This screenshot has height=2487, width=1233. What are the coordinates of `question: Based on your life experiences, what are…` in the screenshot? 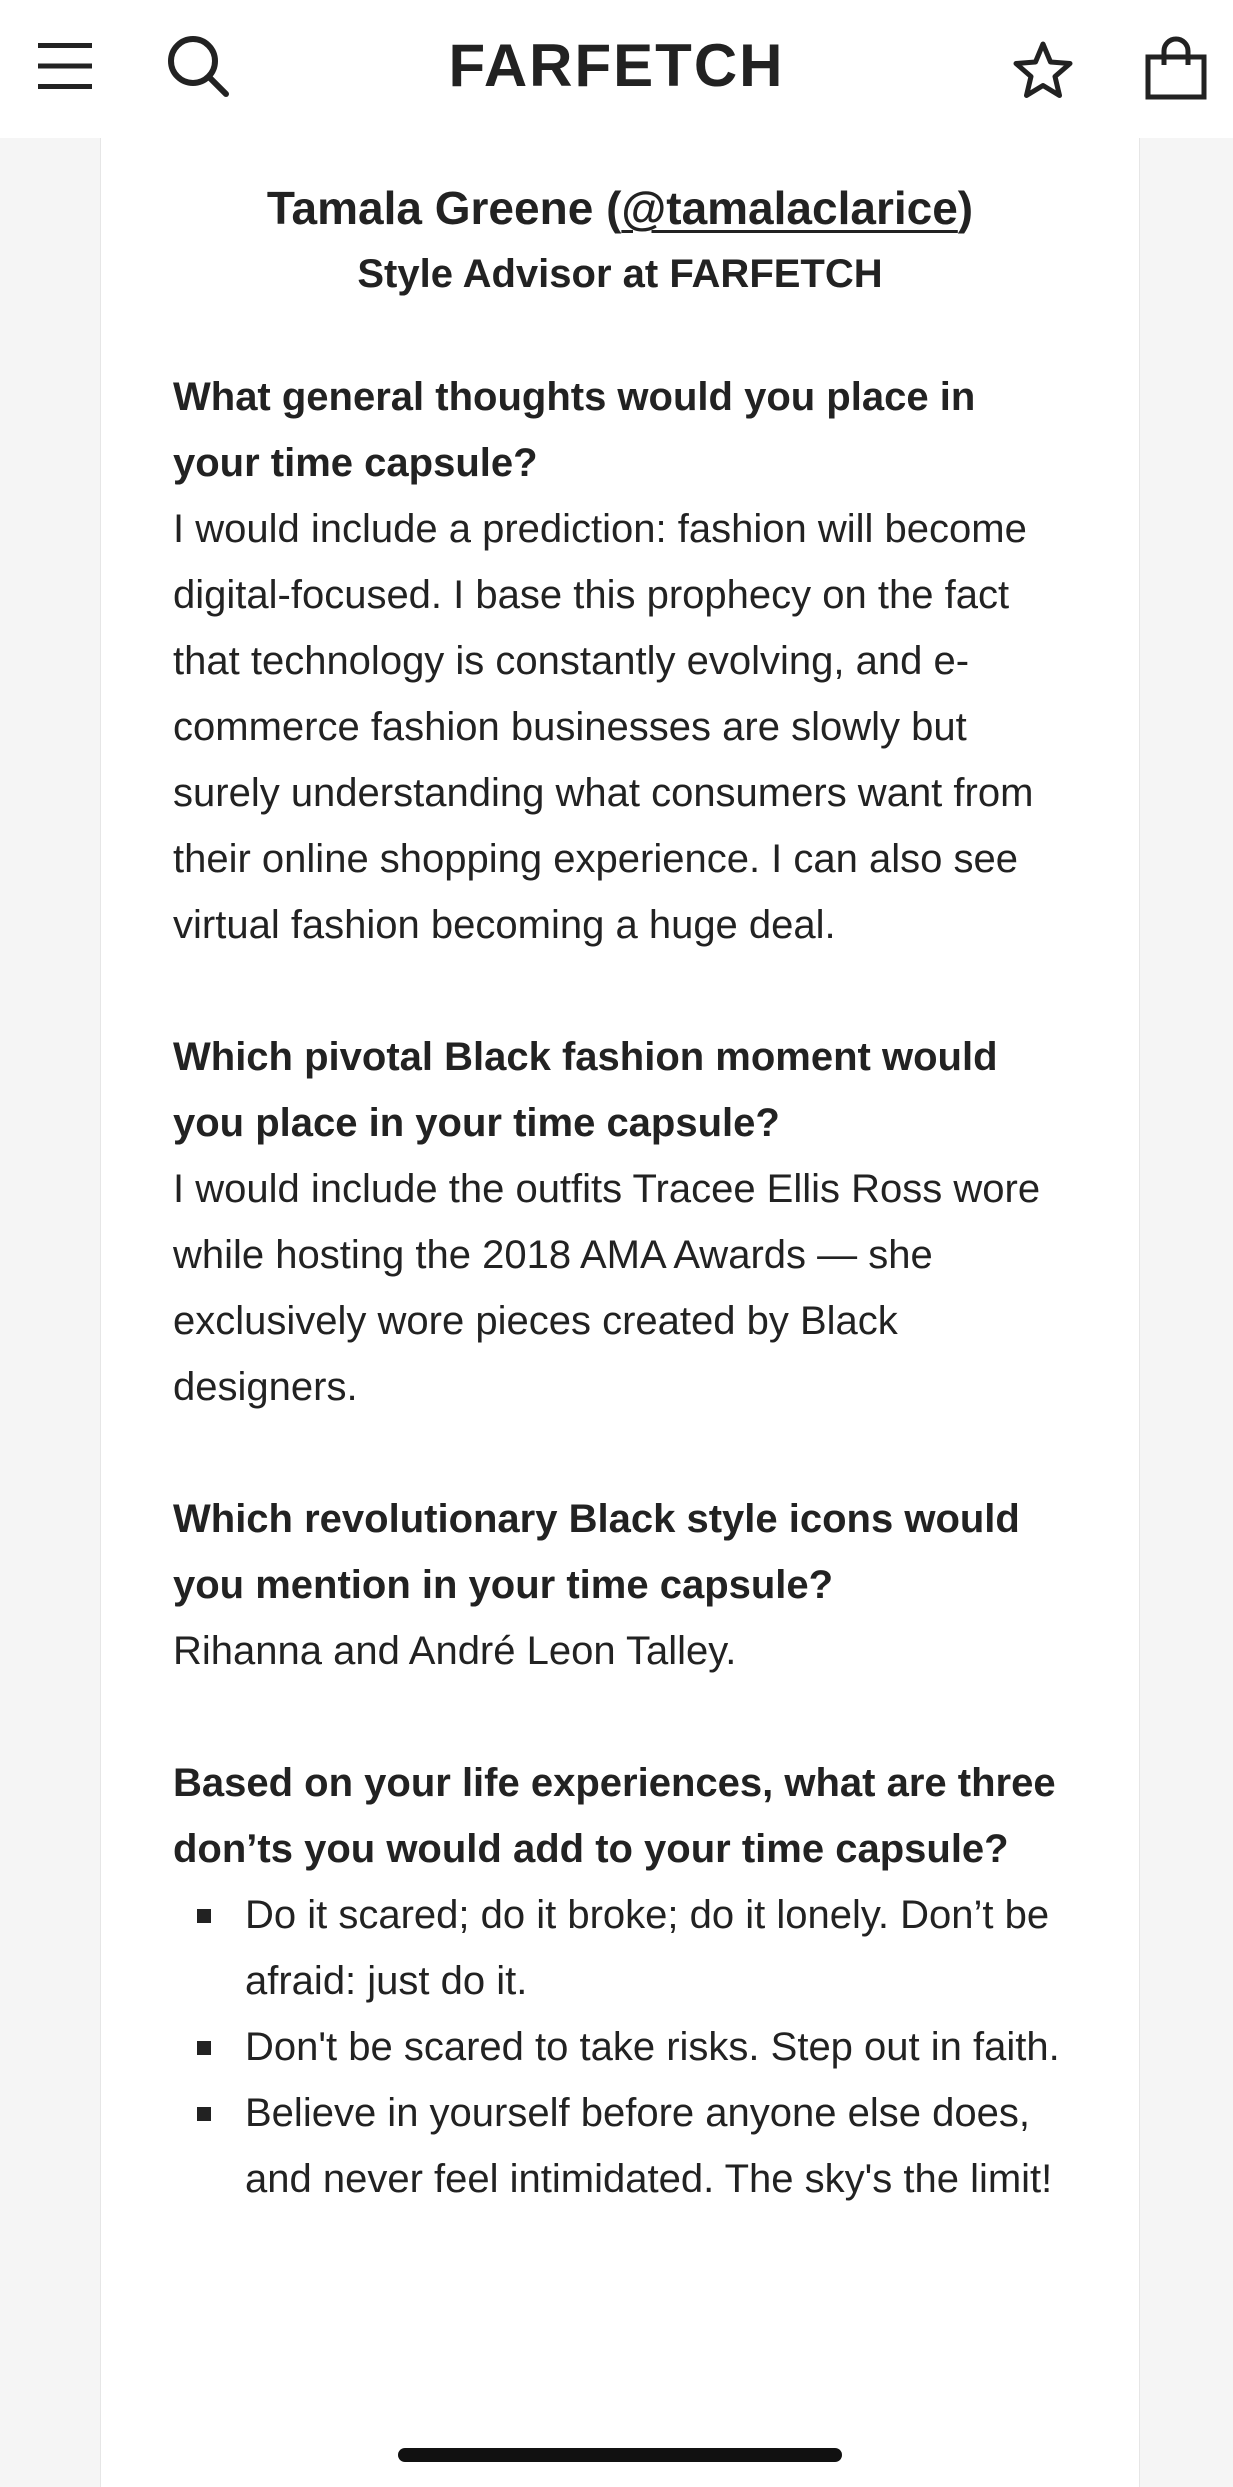 It's located at (614, 1816).